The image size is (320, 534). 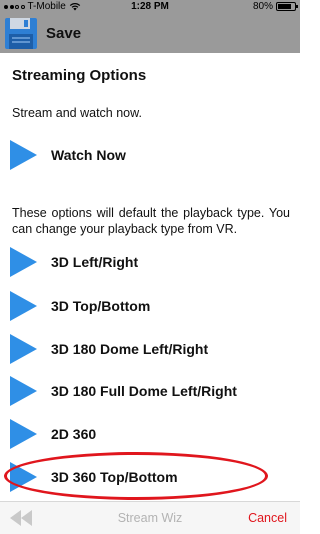 What do you see at coordinates (275, 6) in the screenshot?
I see `battery-status: 80%` at bounding box center [275, 6].